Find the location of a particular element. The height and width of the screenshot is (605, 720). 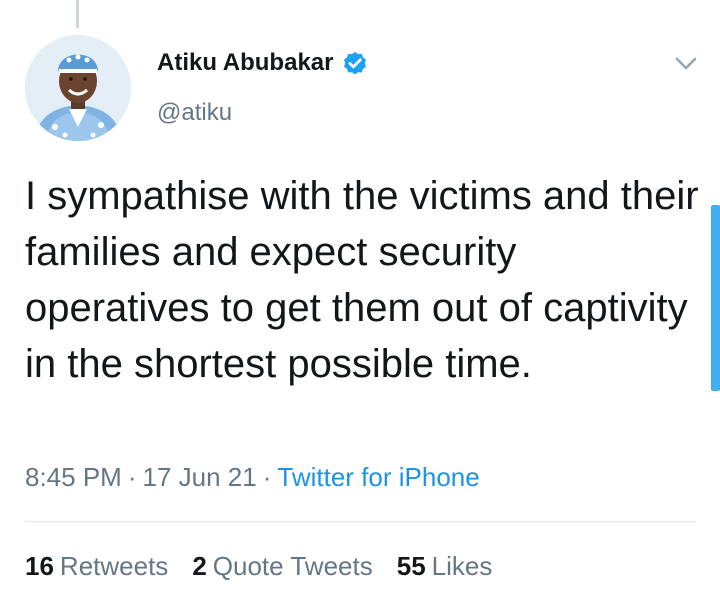

quote-tweets-count: 2 is located at coordinates (199, 566).